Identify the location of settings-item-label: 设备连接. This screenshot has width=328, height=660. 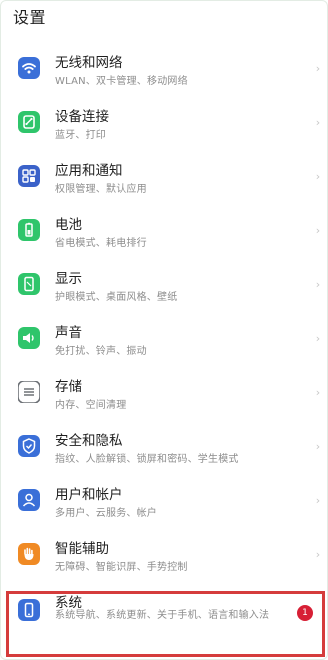
(82, 117).